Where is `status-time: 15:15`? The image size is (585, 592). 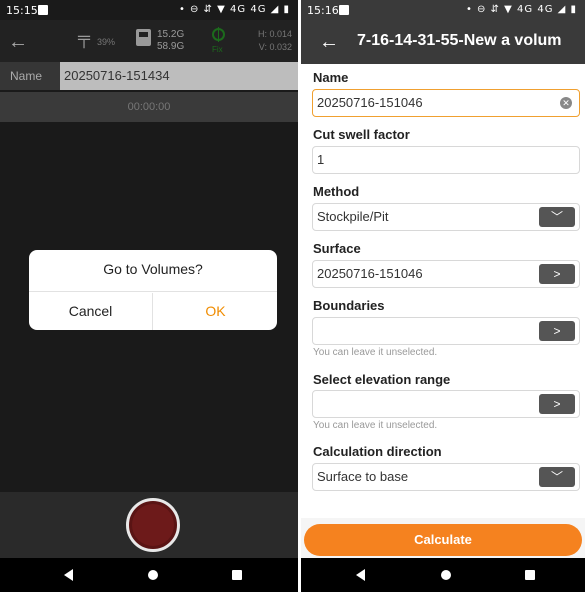 status-time: 15:15 is located at coordinates (22, 10).